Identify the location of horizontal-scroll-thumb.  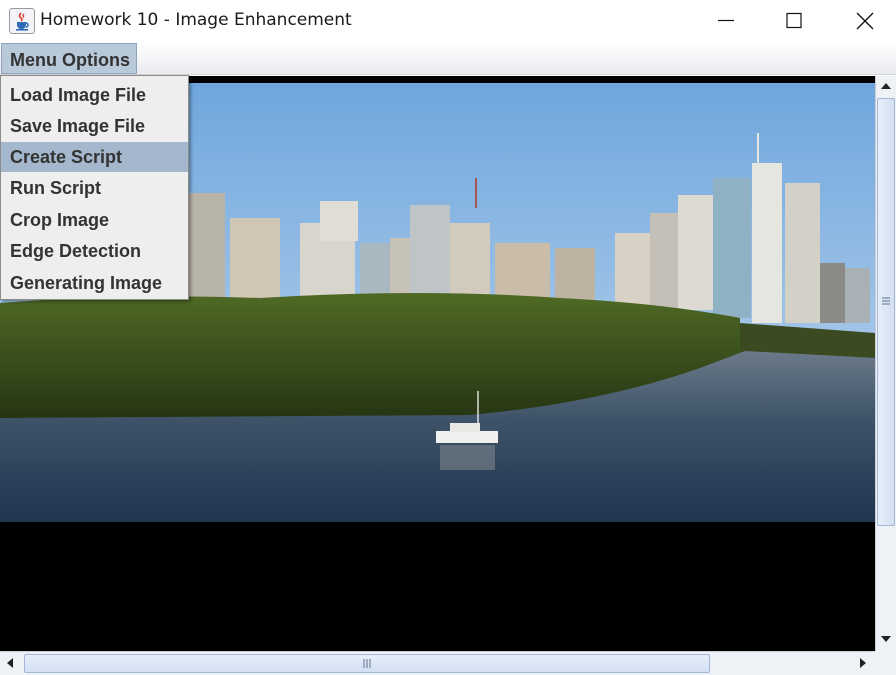
(367, 663).